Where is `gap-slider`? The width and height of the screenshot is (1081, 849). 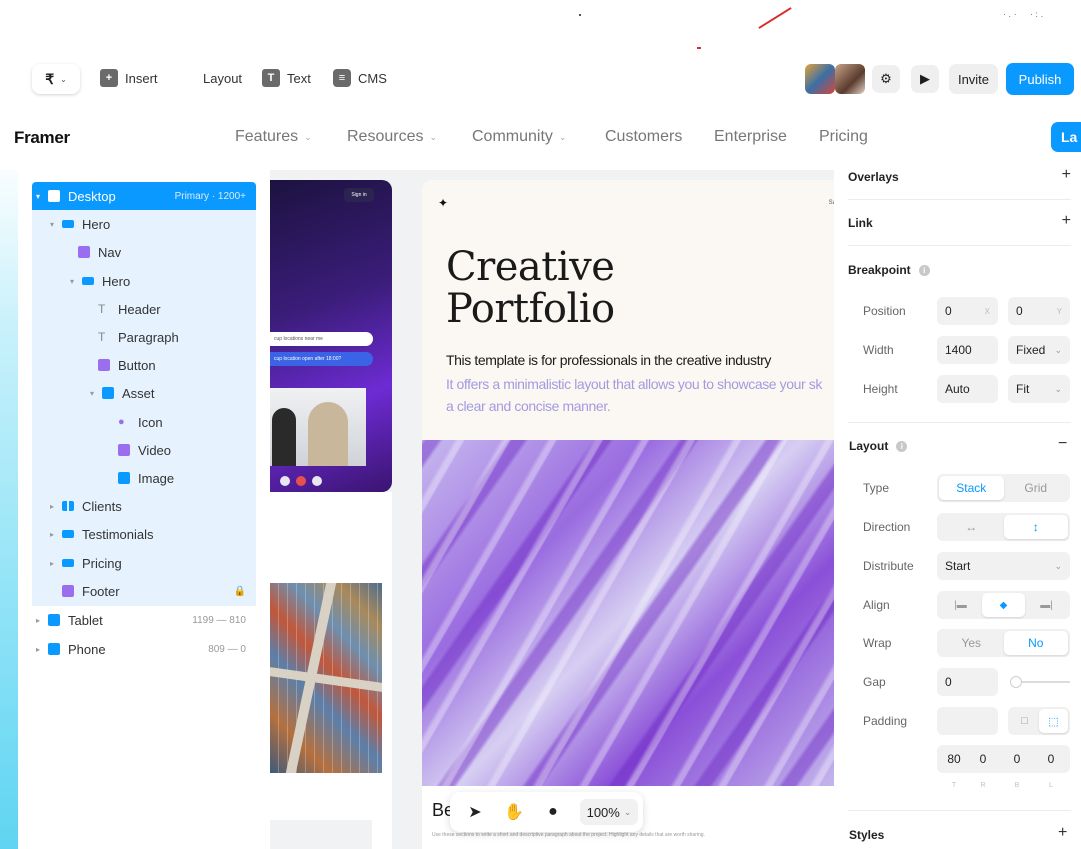 gap-slider is located at coordinates (1040, 682).